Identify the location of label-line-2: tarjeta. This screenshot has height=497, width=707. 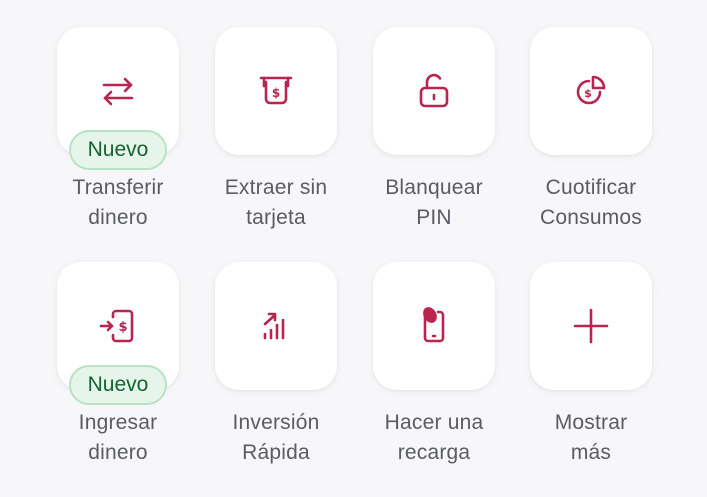
(276, 217).